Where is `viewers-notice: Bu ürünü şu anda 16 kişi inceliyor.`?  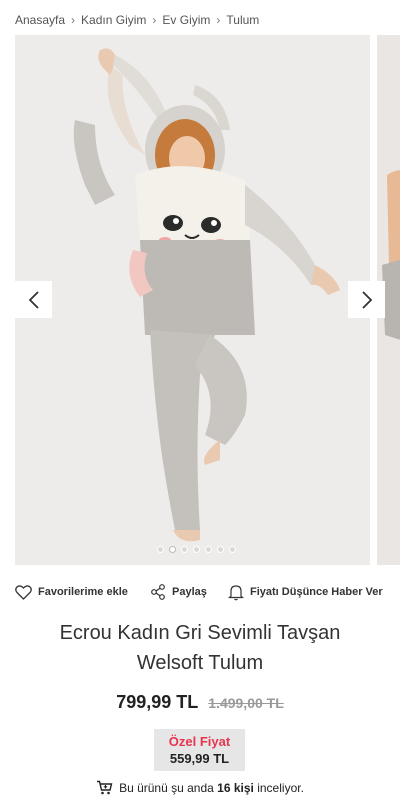
viewers-notice: Bu ürünü şu anda 16 kişi inceliyor. is located at coordinates (200, 787).